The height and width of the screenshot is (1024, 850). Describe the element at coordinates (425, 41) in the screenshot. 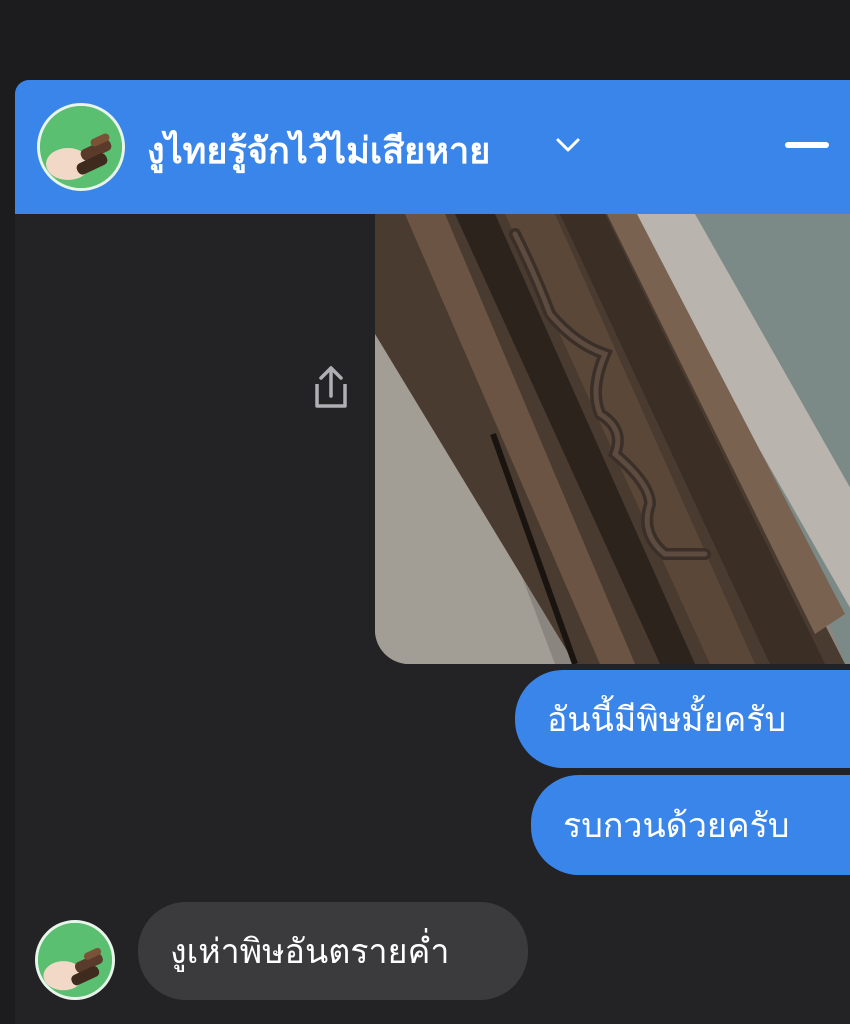

I see `top-background` at that location.